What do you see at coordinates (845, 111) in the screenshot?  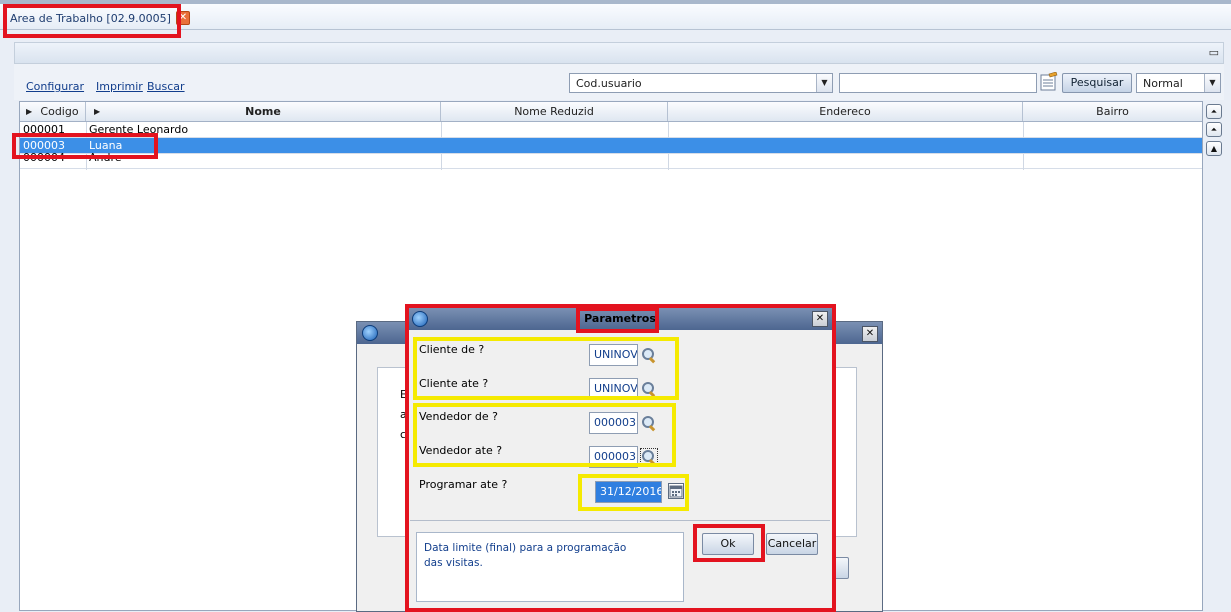 I see `column-header-endereco: Endereco` at bounding box center [845, 111].